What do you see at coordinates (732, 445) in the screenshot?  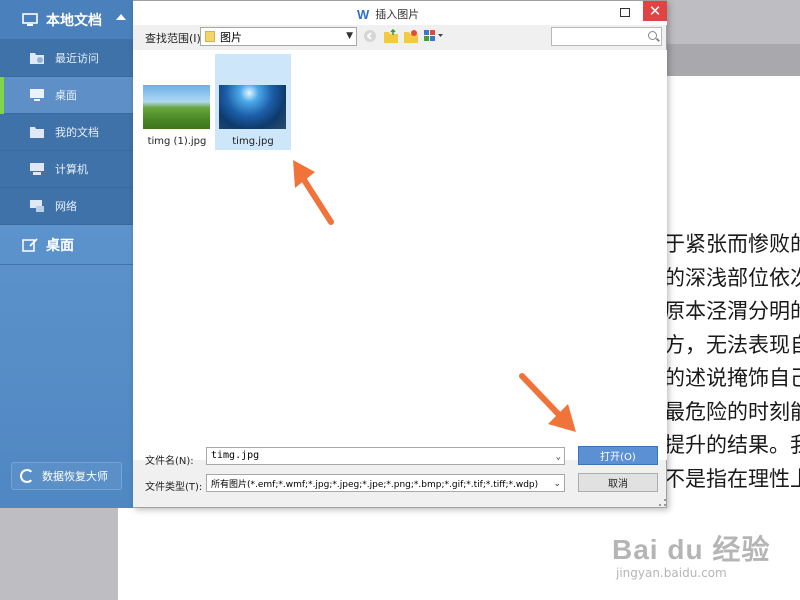 I see `document-line: 提升的结果。我` at bounding box center [732, 445].